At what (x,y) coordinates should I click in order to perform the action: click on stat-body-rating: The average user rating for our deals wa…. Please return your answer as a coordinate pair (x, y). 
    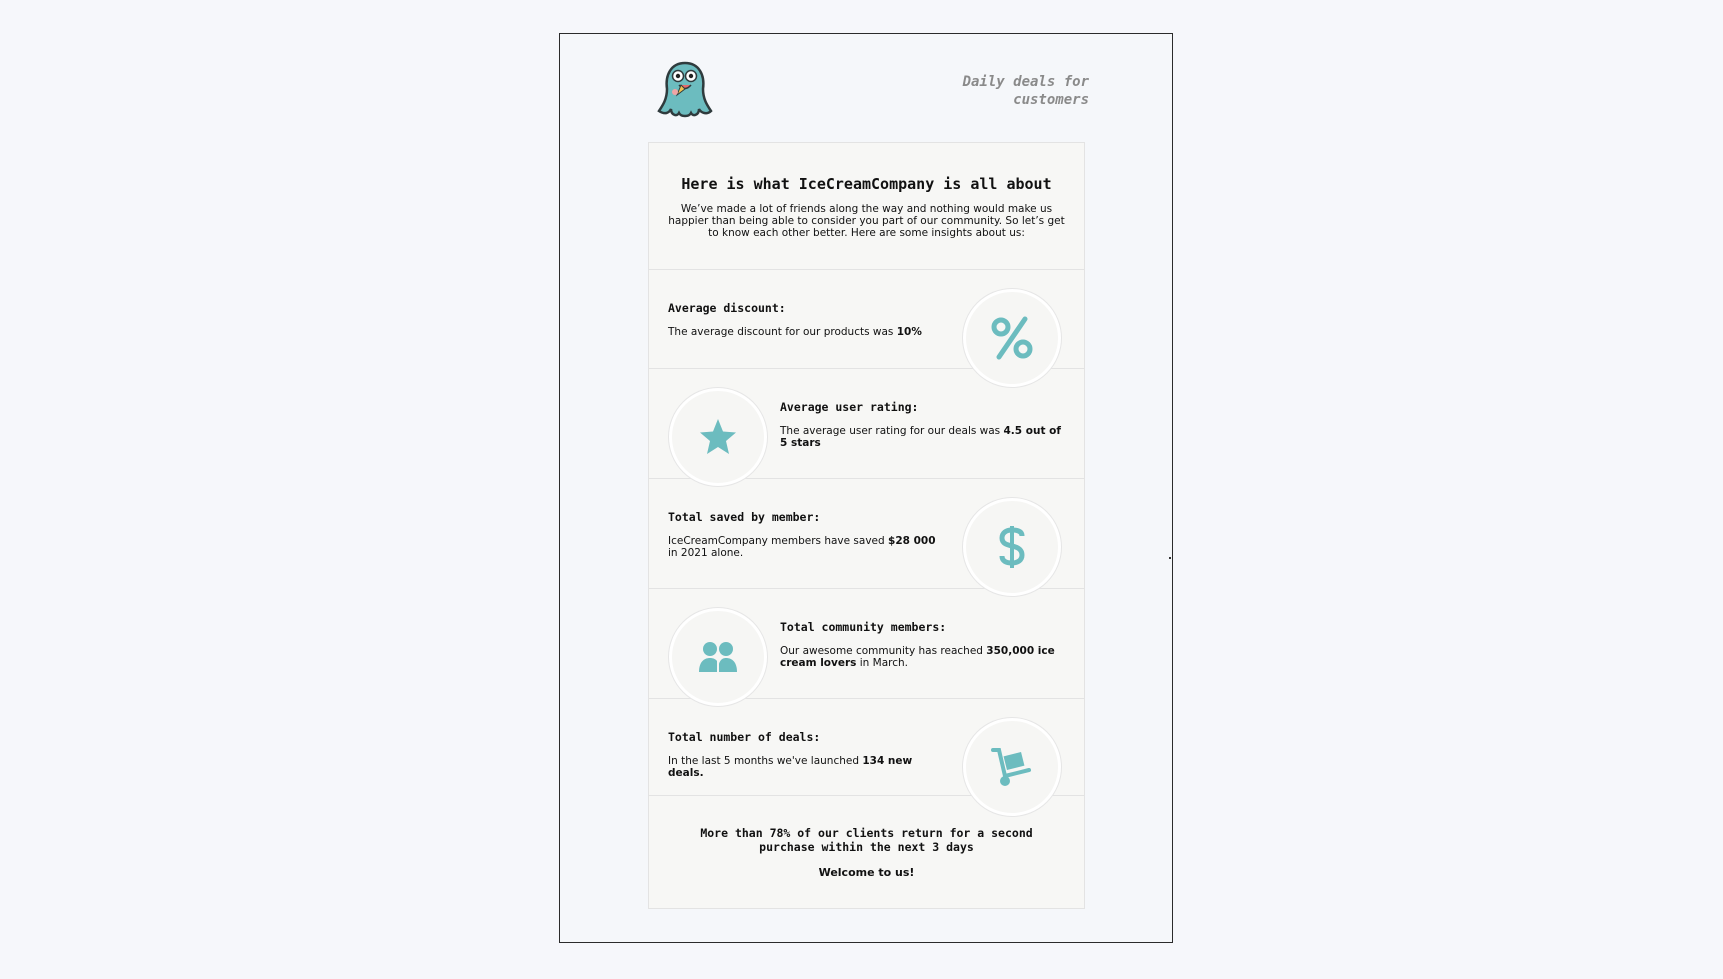
    Looking at the image, I should click on (922, 437).